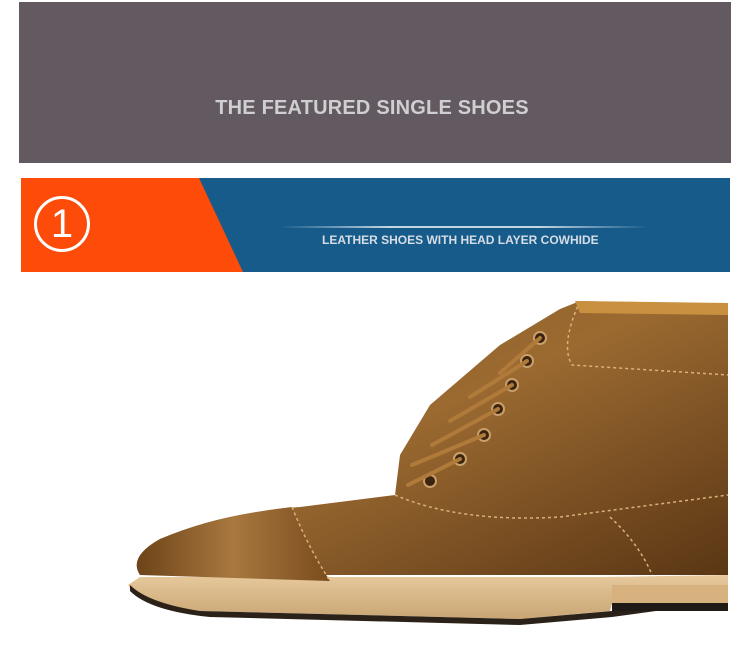 The height and width of the screenshot is (659, 750). Describe the element at coordinates (62, 224) in the screenshot. I see `section-number-badge: 1` at that location.